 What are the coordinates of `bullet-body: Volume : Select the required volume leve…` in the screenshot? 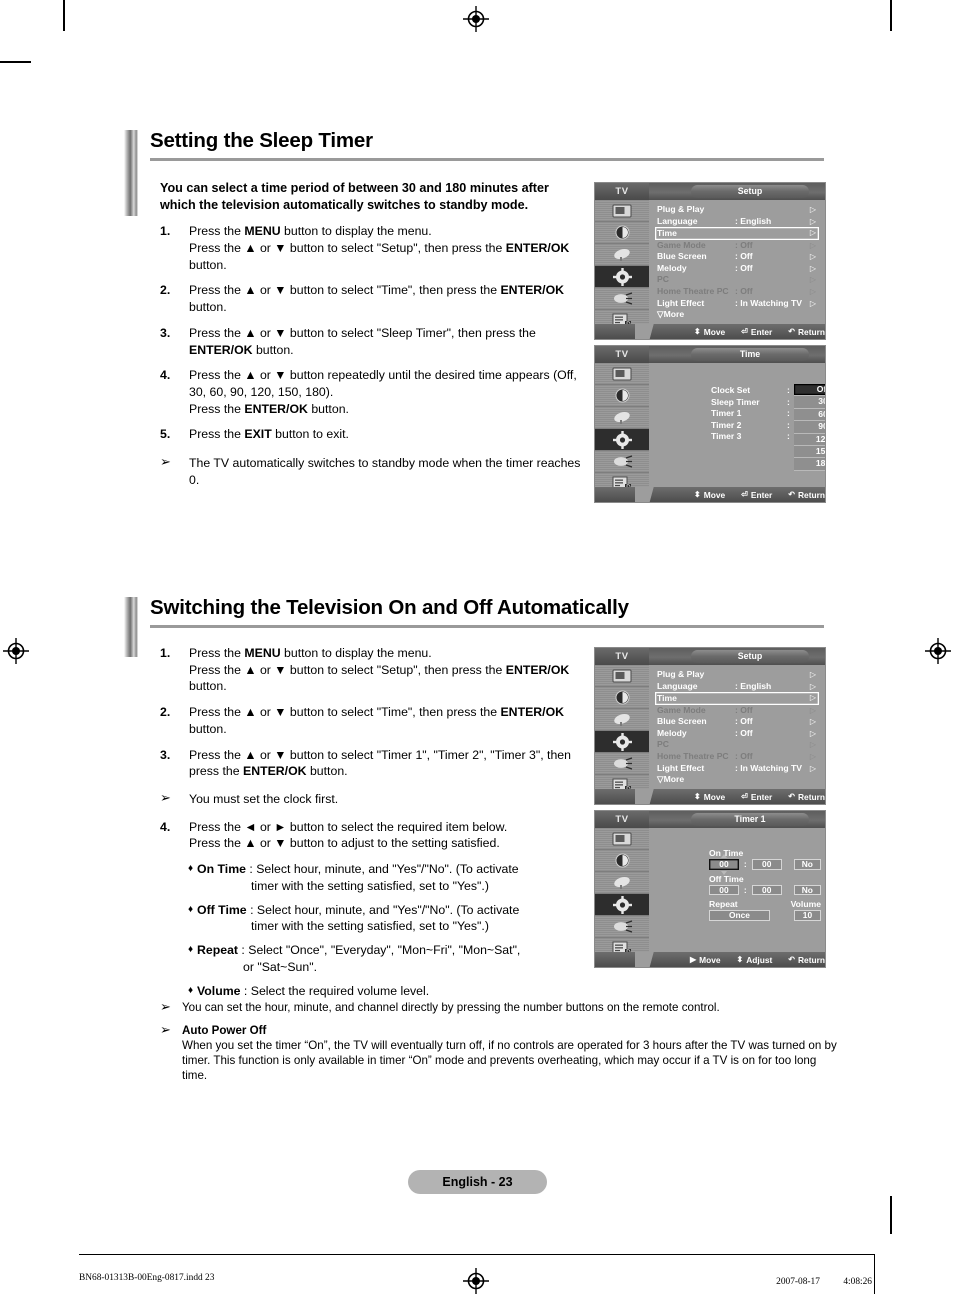 It's located at (393, 991).